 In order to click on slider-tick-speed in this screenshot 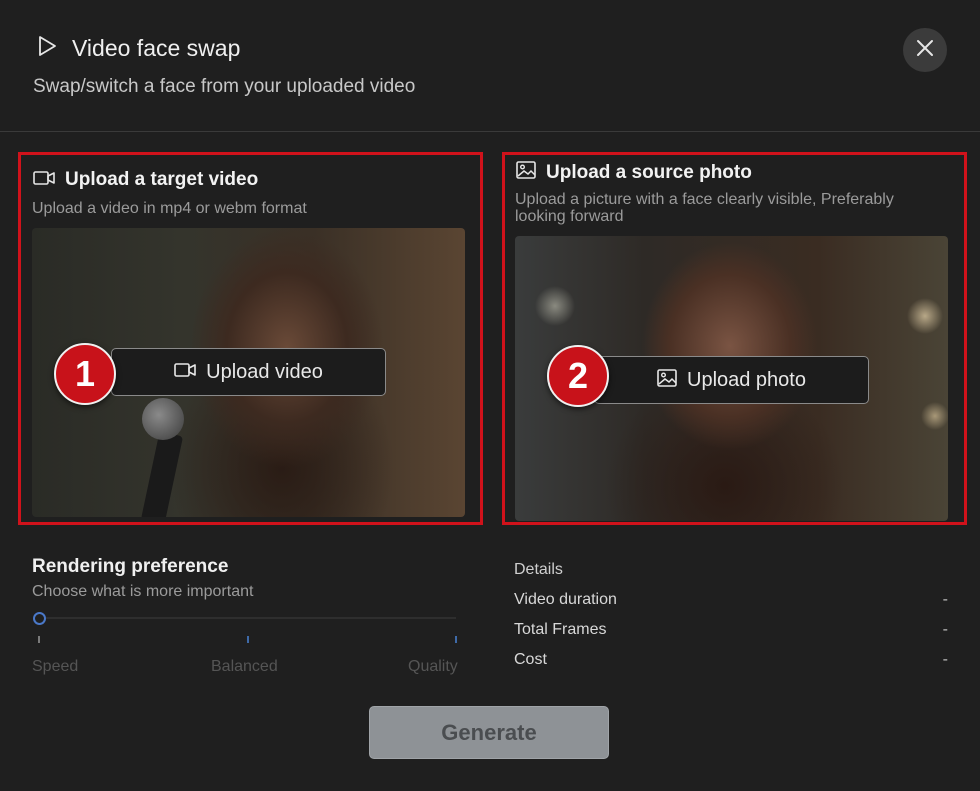, I will do `click(39, 639)`.